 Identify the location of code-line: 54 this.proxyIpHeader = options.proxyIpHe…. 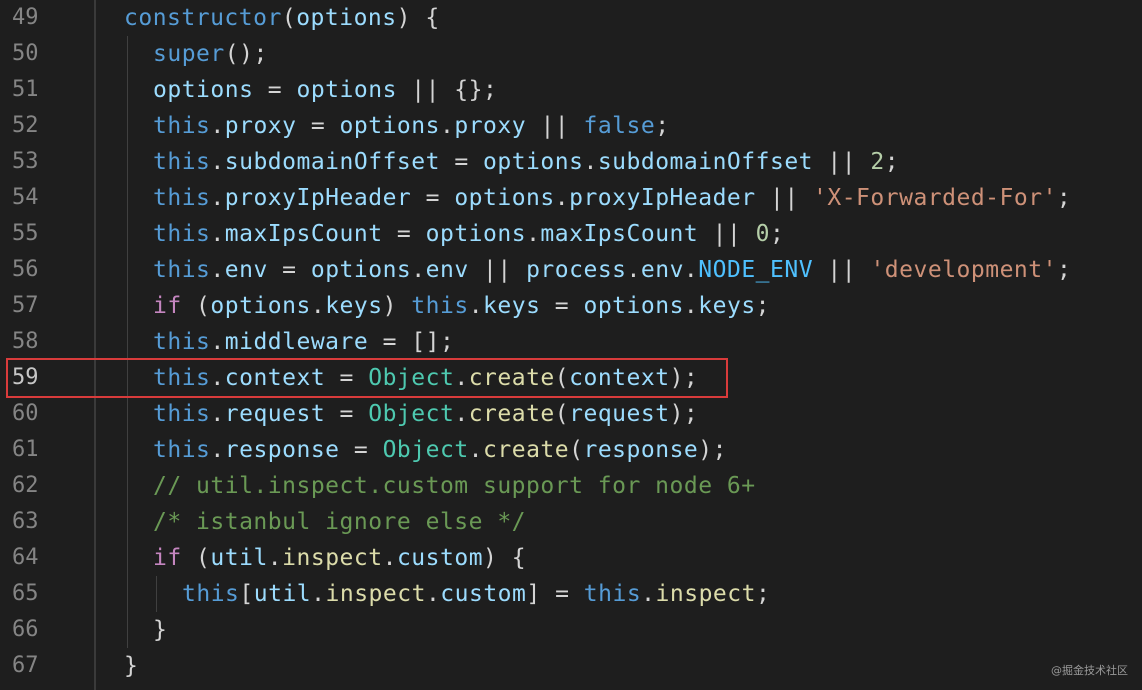
(571, 198).